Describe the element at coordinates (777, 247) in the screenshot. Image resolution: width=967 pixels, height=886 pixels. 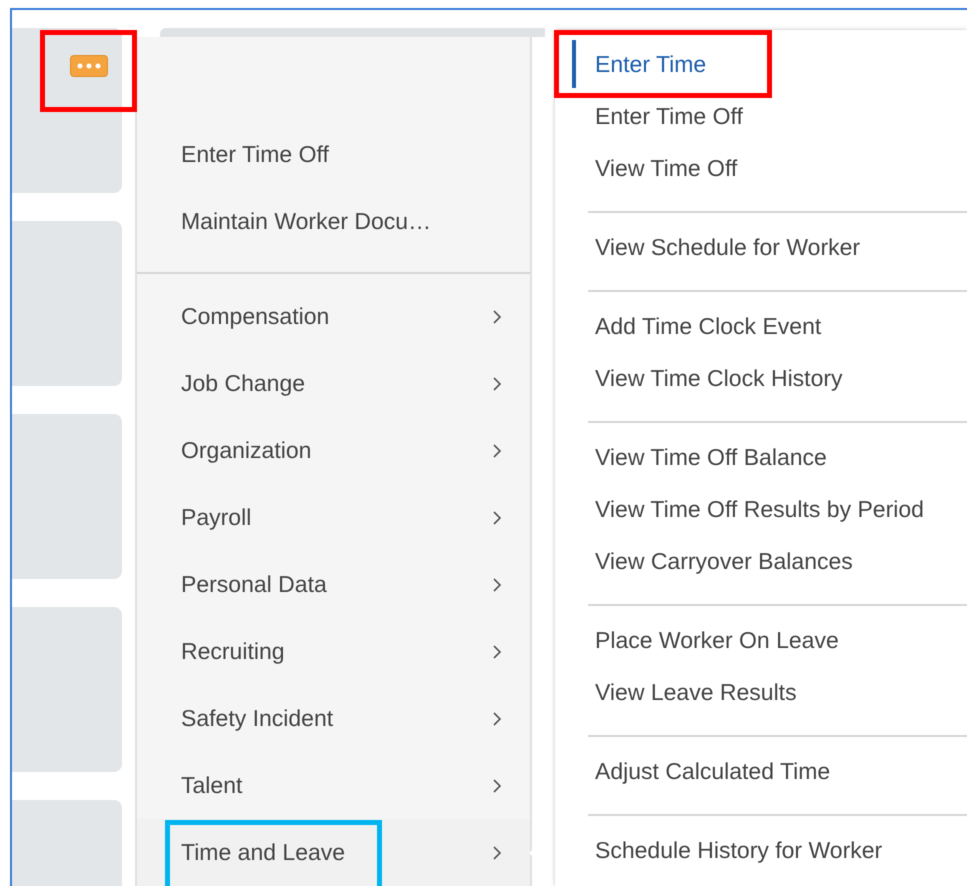
I see `submenu-item: View Schedule for Worker` at that location.